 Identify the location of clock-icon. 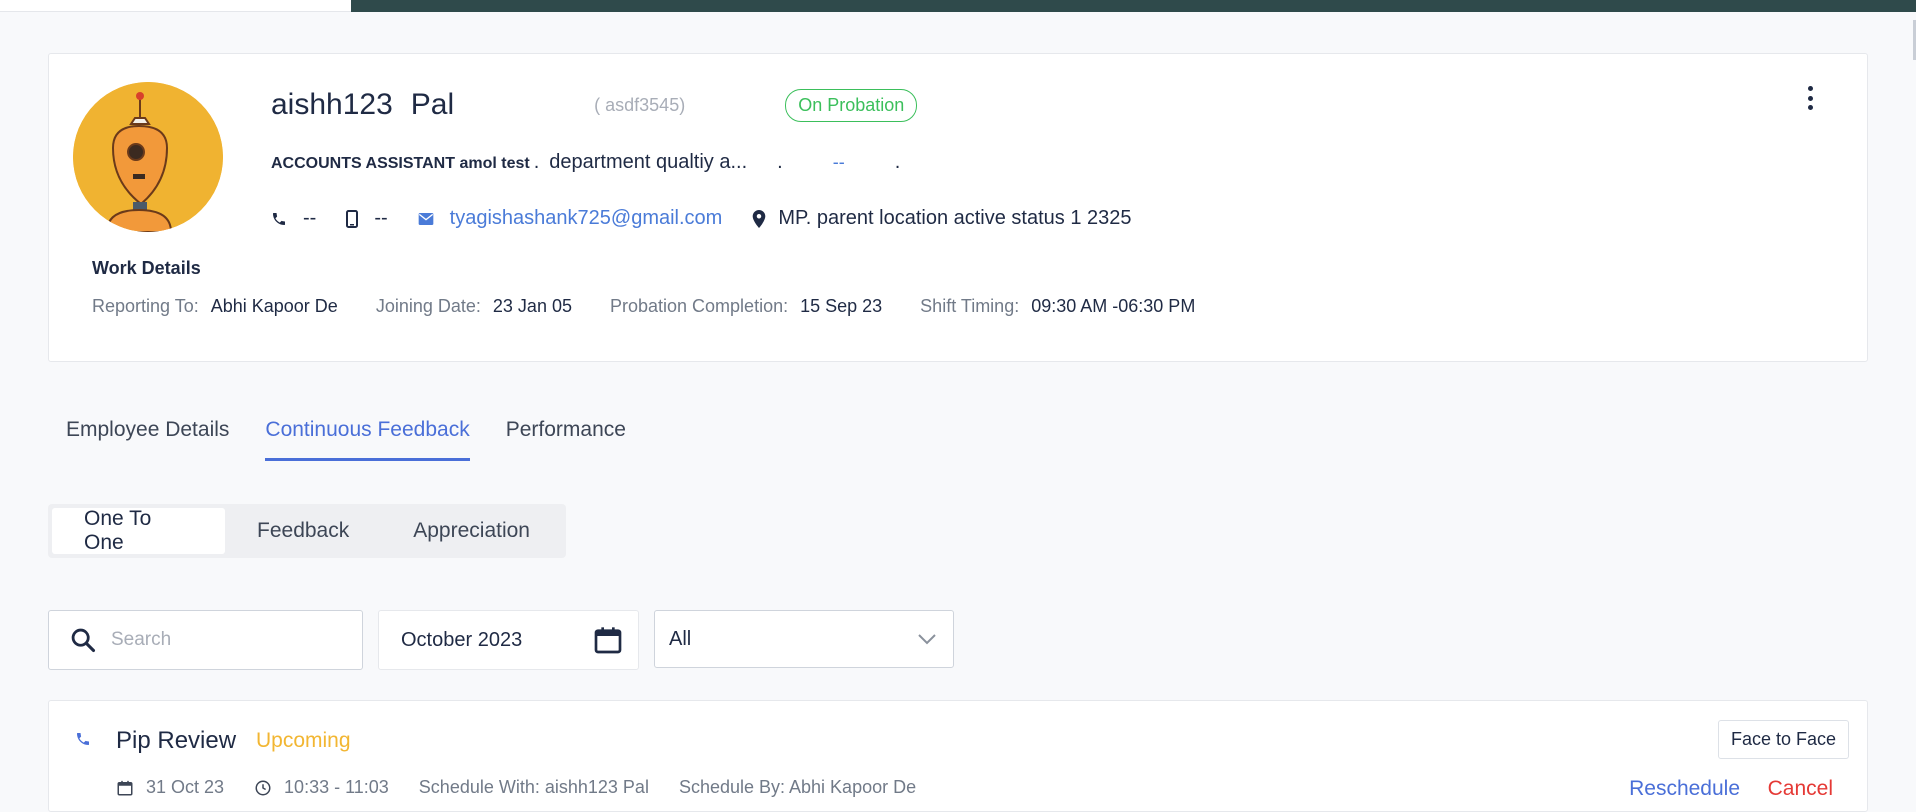
(263, 787).